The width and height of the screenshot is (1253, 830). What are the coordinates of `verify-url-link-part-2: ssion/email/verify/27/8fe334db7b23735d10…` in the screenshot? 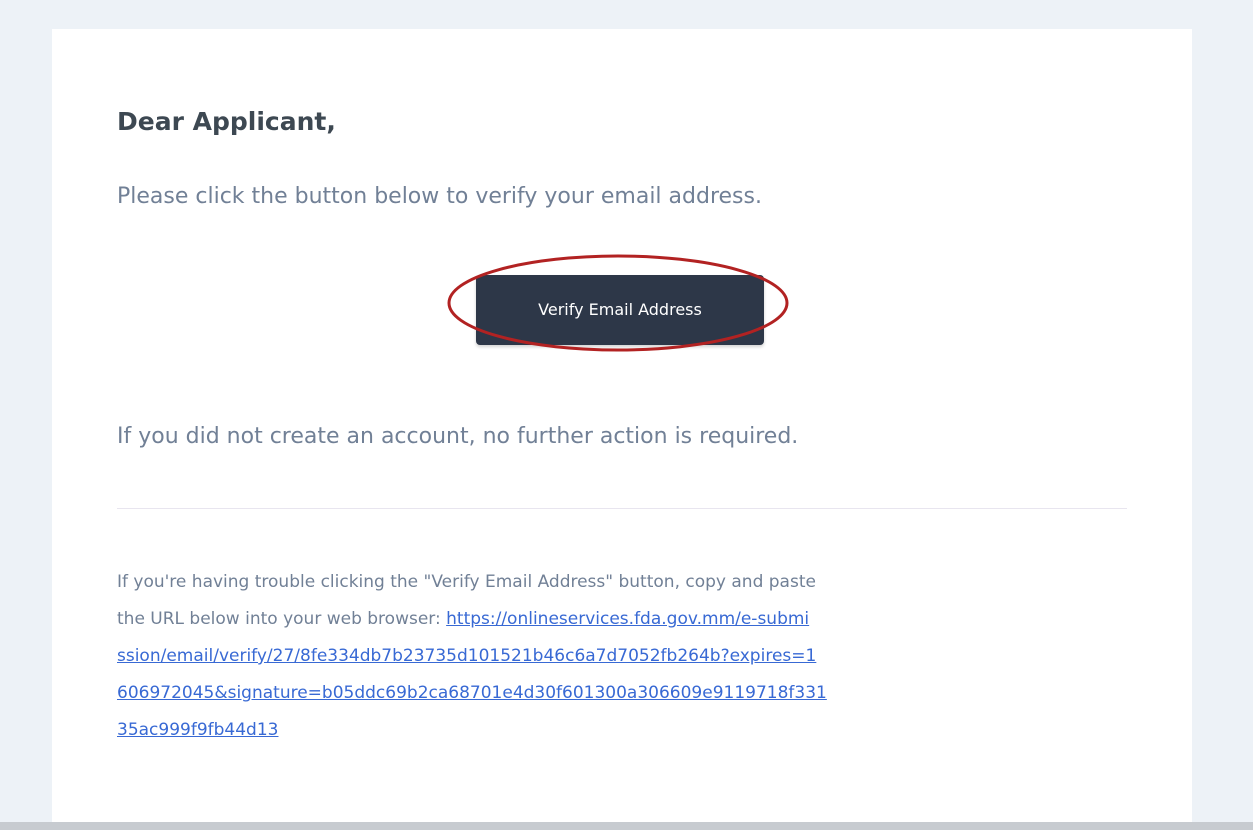 It's located at (466, 656).